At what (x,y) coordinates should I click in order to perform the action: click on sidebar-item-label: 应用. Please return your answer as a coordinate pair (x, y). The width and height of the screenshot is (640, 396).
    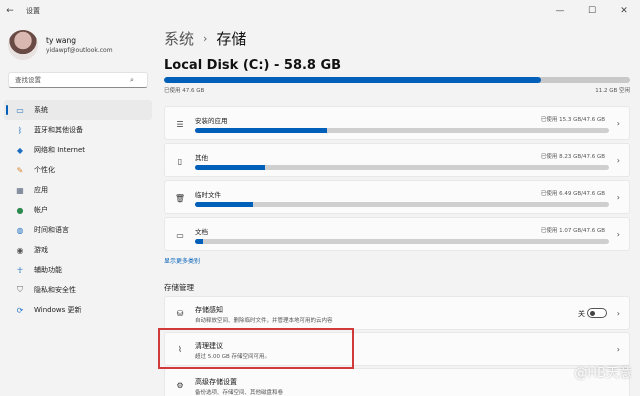
    Looking at the image, I should click on (41, 190).